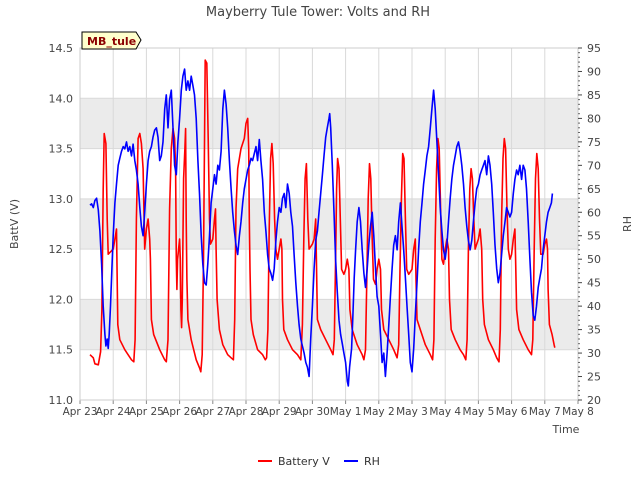  Describe the element at coordinates (113, 412) in the screenshot. I see `x-tick-label: Apr 24` at that location.